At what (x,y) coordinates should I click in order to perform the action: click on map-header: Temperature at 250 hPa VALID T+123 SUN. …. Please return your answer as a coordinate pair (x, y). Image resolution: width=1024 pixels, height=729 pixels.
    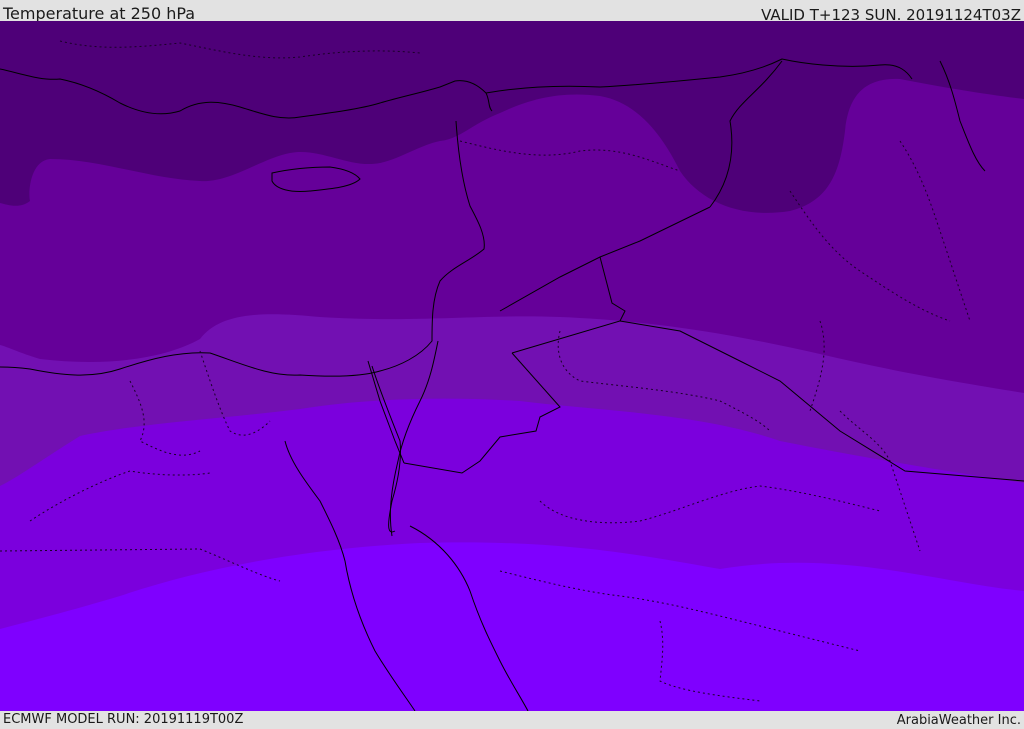
    Looking at the image, I should click on (512, 12).